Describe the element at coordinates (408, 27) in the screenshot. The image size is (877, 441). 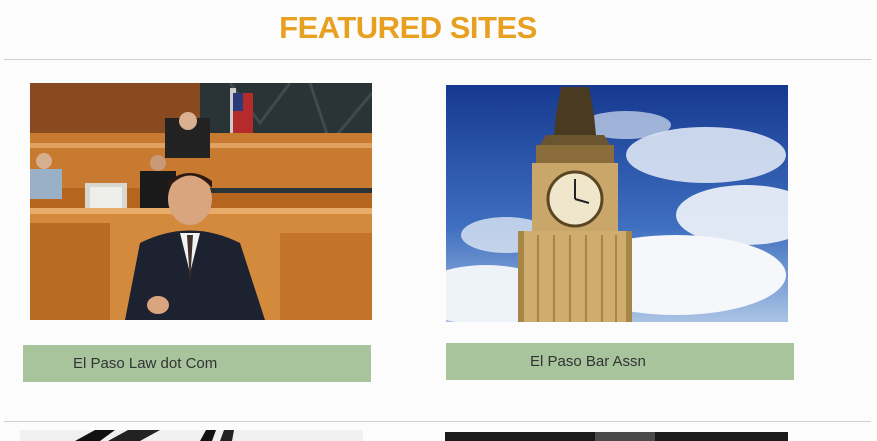
I see `featured-sites-heading: FEATURED SITES` at that location.